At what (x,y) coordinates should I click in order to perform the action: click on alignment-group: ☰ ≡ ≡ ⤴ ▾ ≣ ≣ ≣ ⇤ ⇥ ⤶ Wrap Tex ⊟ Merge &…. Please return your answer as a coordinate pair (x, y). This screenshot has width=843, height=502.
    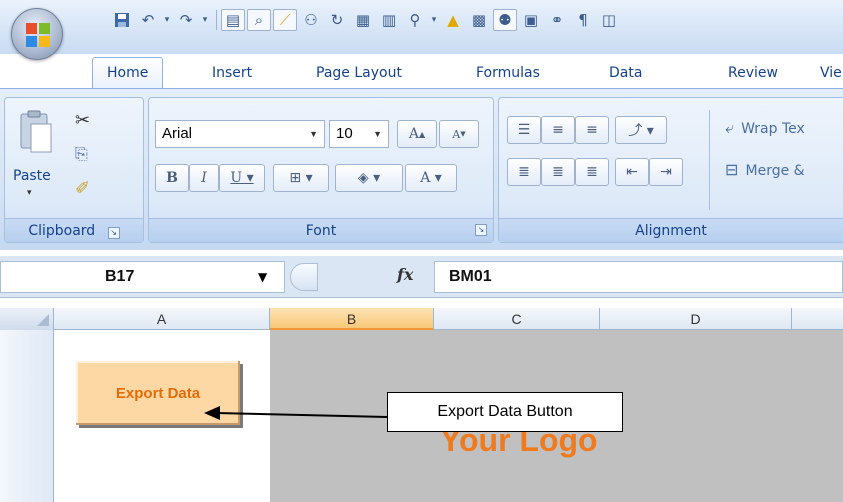
    Looking at the image, I should click on (670, 170).